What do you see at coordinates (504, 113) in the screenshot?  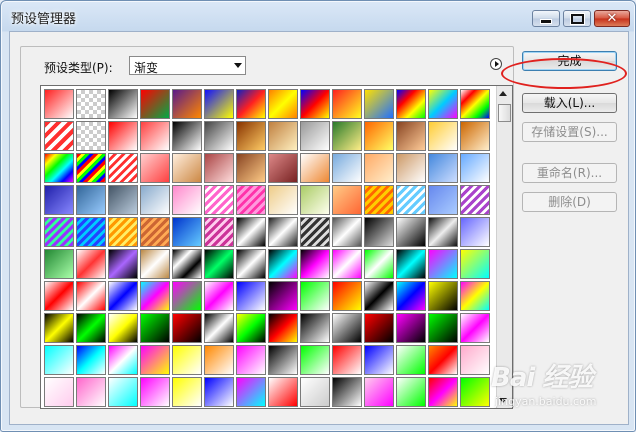 I see `scrollbar-thumb` at bounding box center [504, 113].